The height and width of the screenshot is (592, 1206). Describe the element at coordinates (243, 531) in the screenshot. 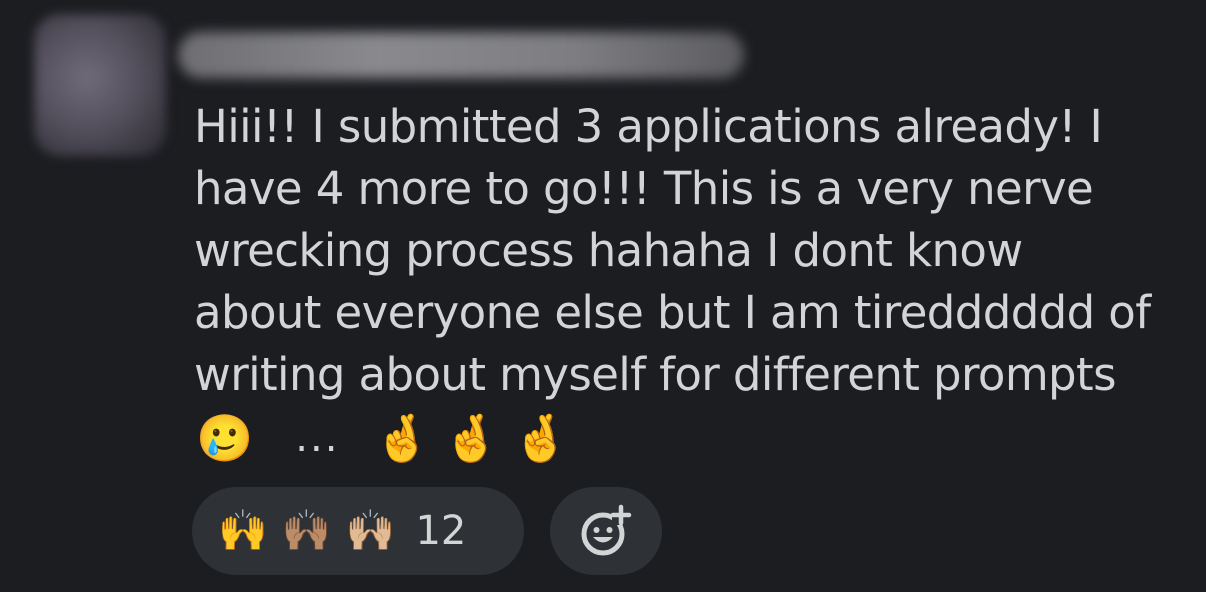

I see `raising-hands-emoji: 🙌` at that location.